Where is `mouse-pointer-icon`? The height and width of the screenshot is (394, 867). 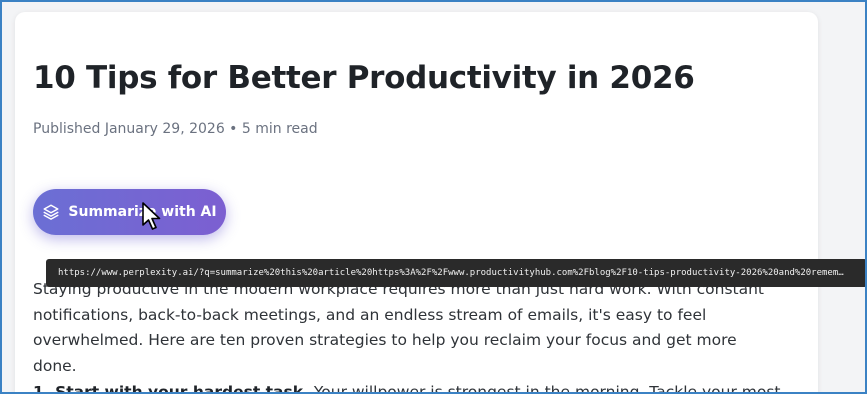
mouse-pointer-icon is located at coordinates (151, 216).